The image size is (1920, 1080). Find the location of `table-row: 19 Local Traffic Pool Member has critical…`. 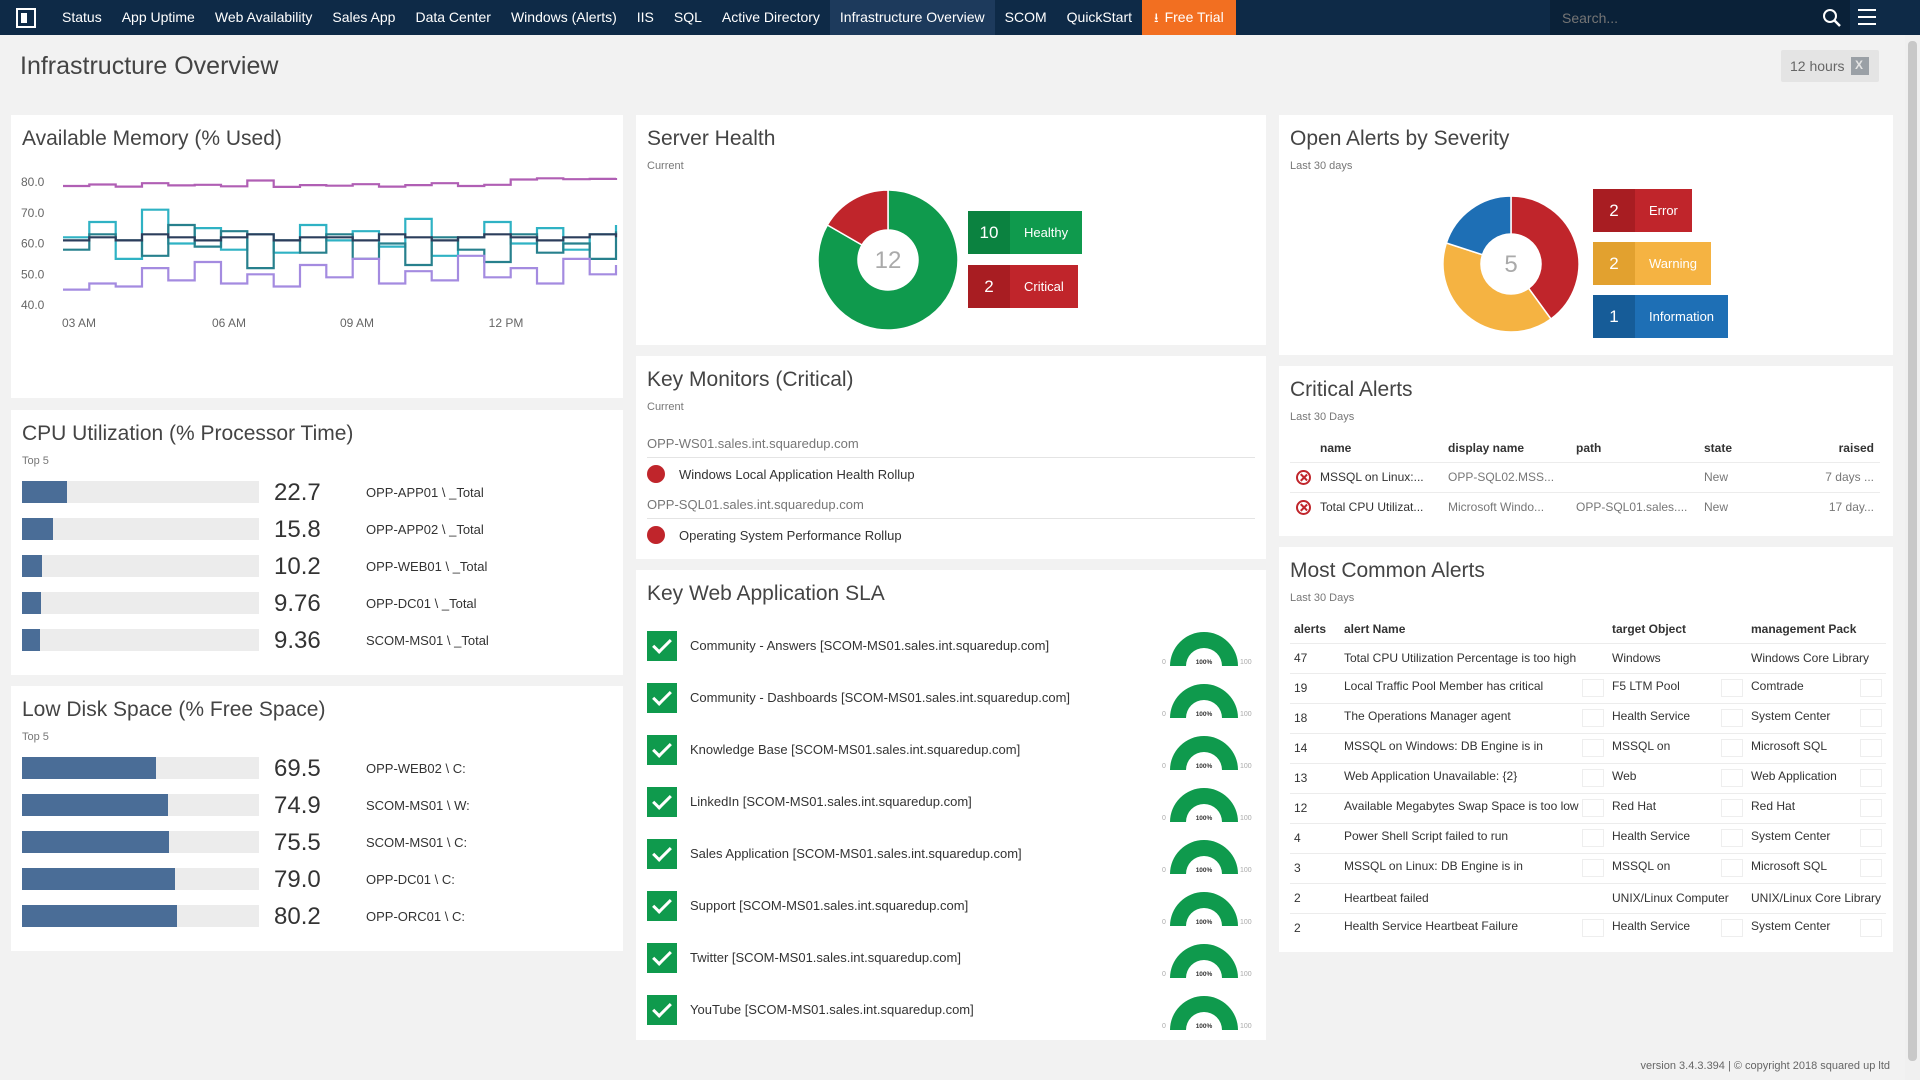

table-row: 19 Local Traffic Pool Member has critical… is located at coordinates (1588, 687).